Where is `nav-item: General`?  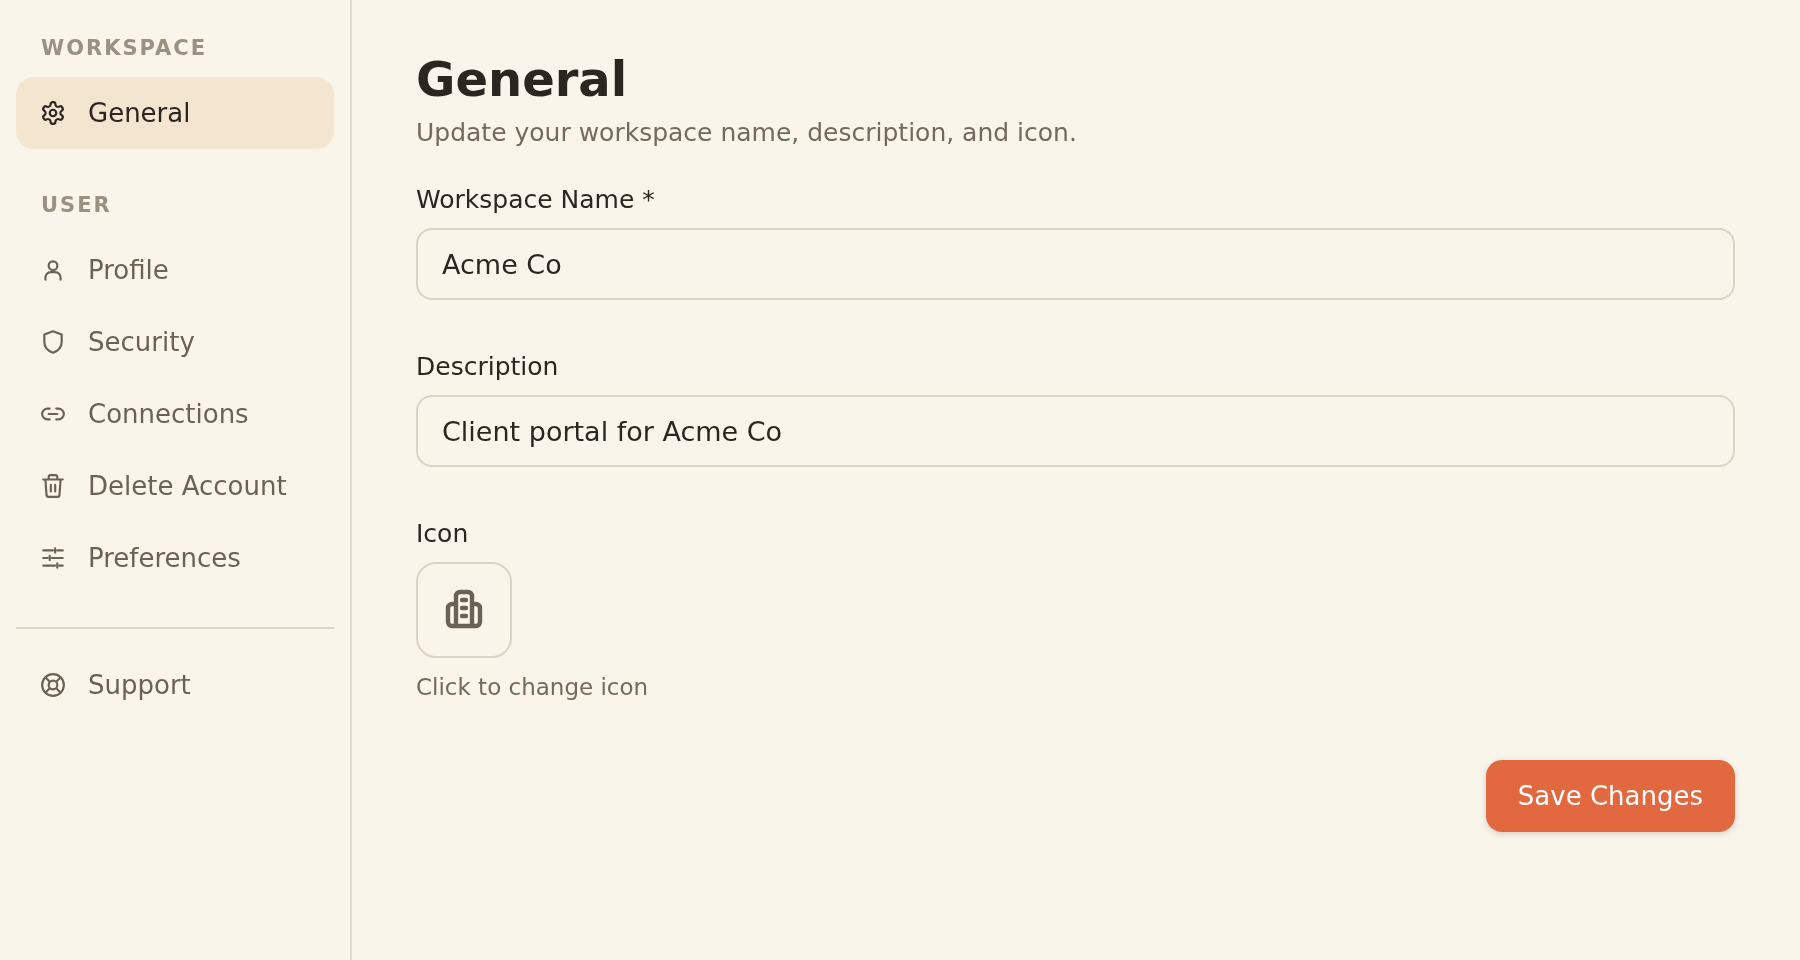
nav-item: General is located at coordinates (175, 113).